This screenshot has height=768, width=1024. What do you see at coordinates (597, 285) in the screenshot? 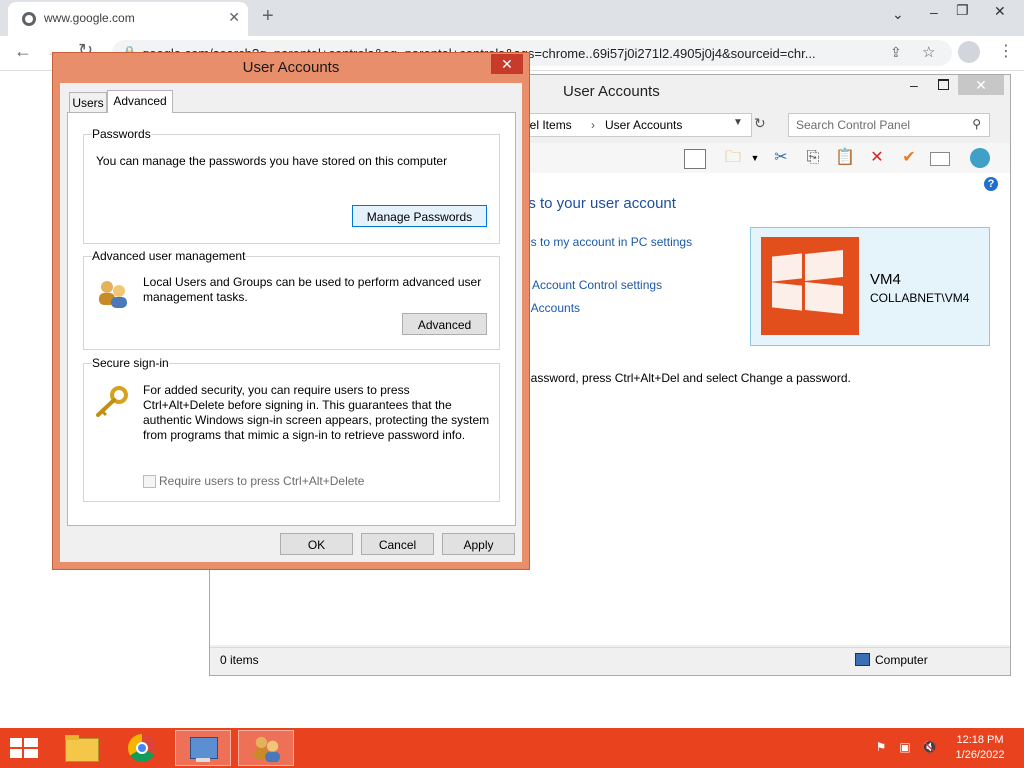
I see `link-uac-settings: Account Control settings` at bounding box center [597, 285].